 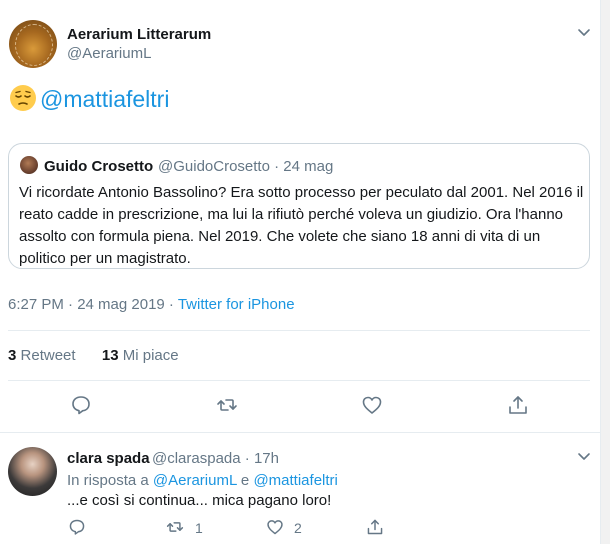 I want to click on quote-author-name: Guido Crosetto, so click(x=98, y=166).